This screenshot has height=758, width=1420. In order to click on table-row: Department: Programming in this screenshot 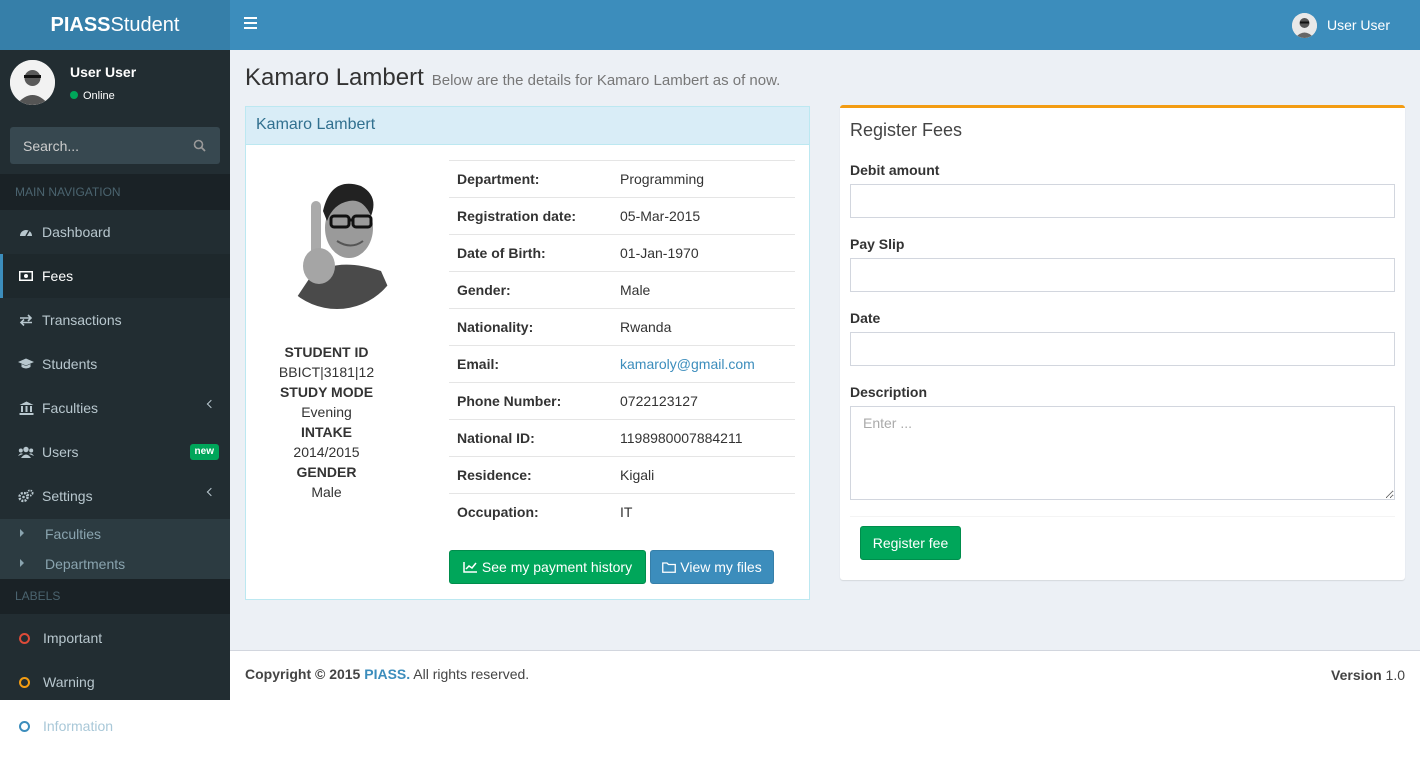, I will do `click(622, 179)`.